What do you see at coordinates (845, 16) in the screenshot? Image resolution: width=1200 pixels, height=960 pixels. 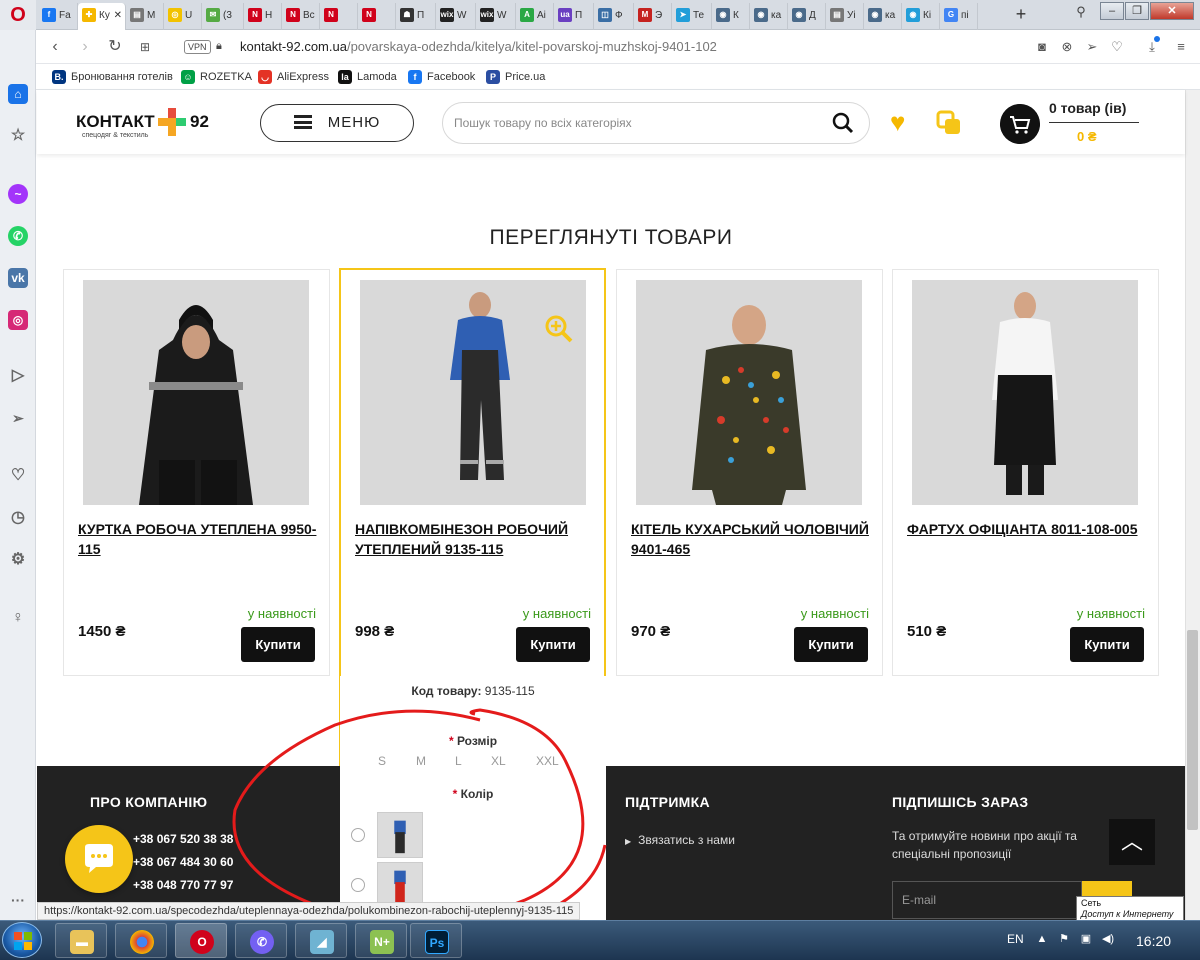 I see `browser-tab: ▤ Уі` at bounding box center [845, 16].